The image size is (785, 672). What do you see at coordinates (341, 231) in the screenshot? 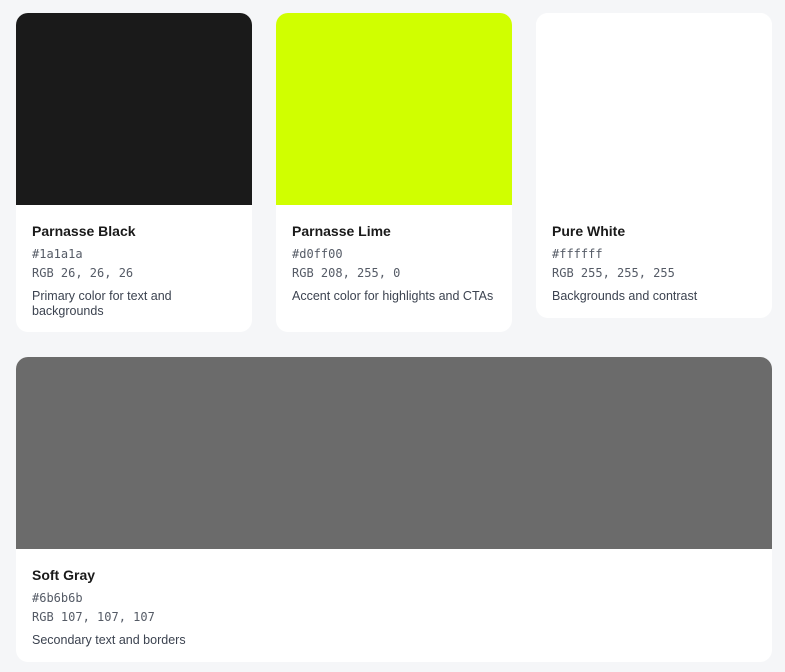
I see `color-name: Parnasse Lime` at bounding box center [341, 231].